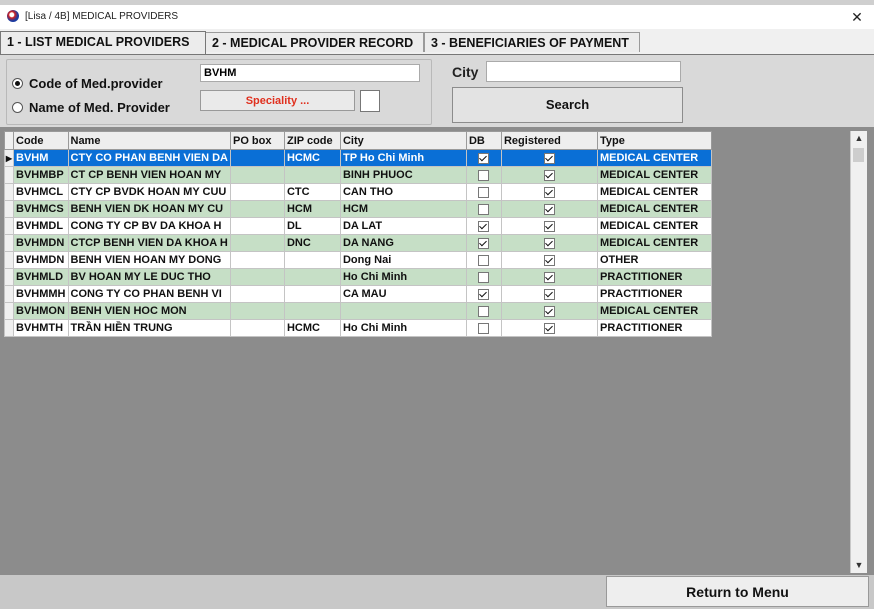 This screenshot has width=874, height=609. I want to click on radio-name-button, so click(17, 108).